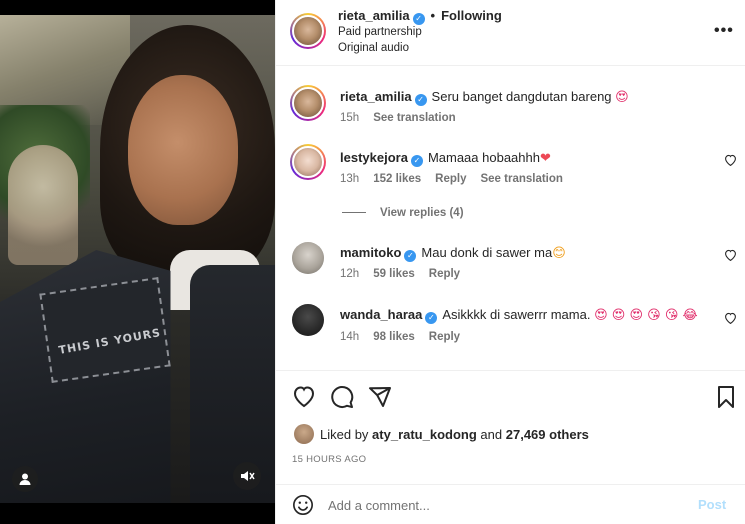 This screenshot has height=524, width=745. I want to click on comment-time: 15h, so click(349, 118).